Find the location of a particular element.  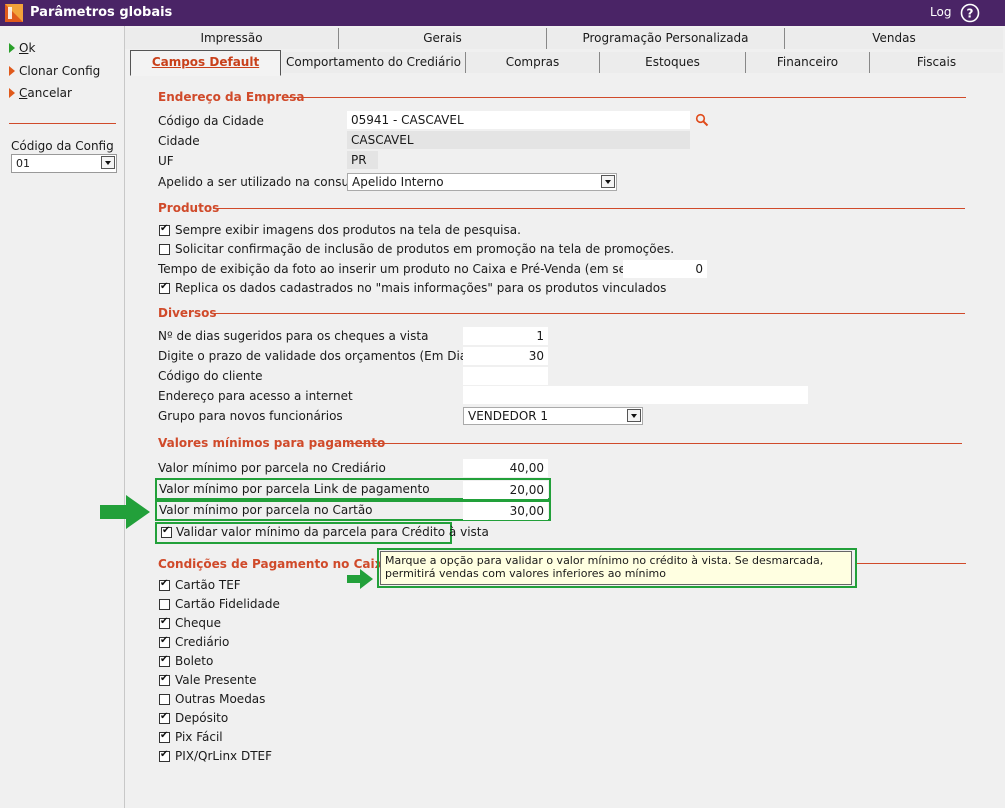

grupo-funcionarios-label: Grupo para novos funcionários is located at coordinates (250, 416).